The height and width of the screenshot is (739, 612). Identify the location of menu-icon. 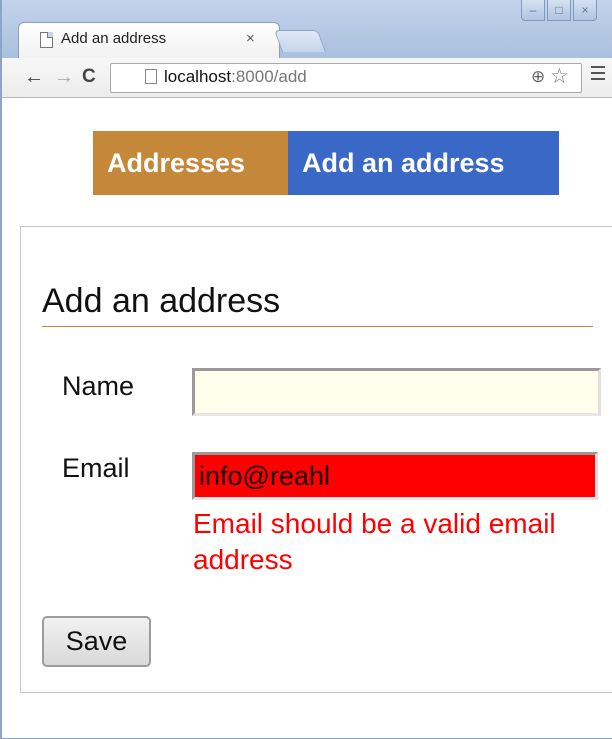
(598, 73).